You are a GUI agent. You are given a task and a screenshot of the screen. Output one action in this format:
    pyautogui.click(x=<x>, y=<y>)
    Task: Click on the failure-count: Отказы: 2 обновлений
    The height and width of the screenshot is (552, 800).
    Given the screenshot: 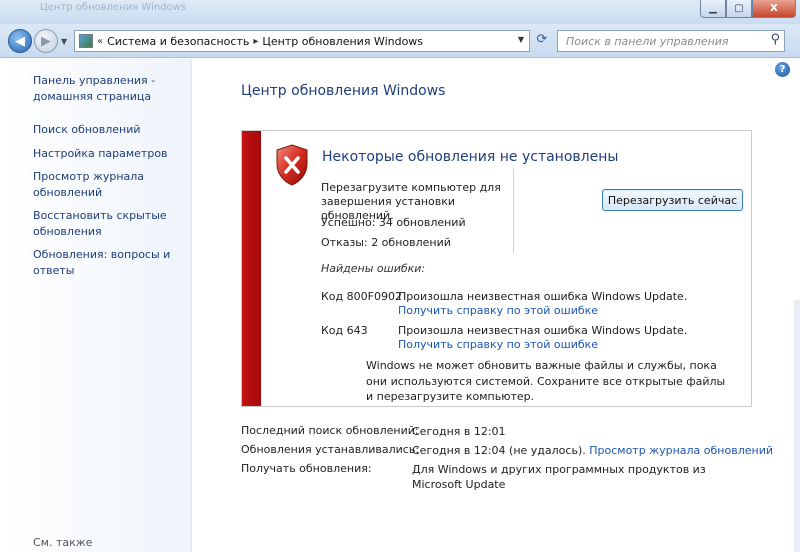 What is the action you would take?
    pyautogui.click(x=386, y=242)
    